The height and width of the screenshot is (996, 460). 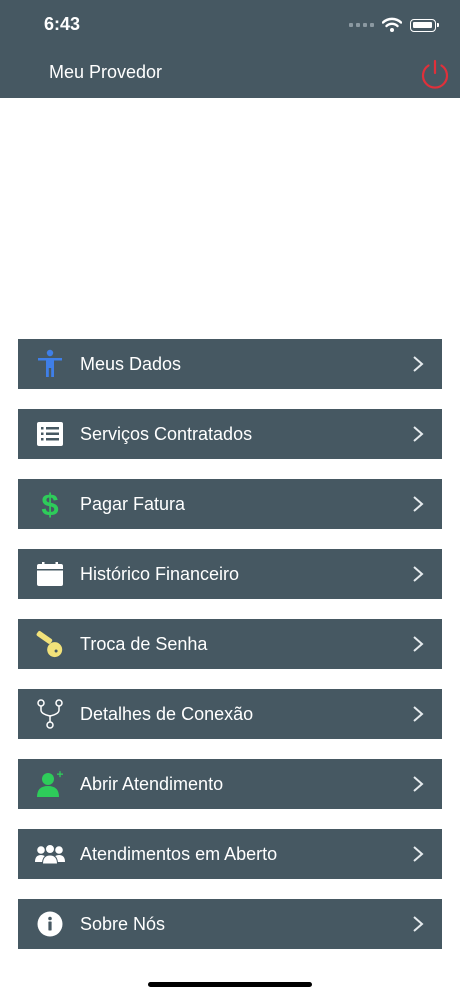 I want to click on status-time: 6:43, so click(x=62, y=24).